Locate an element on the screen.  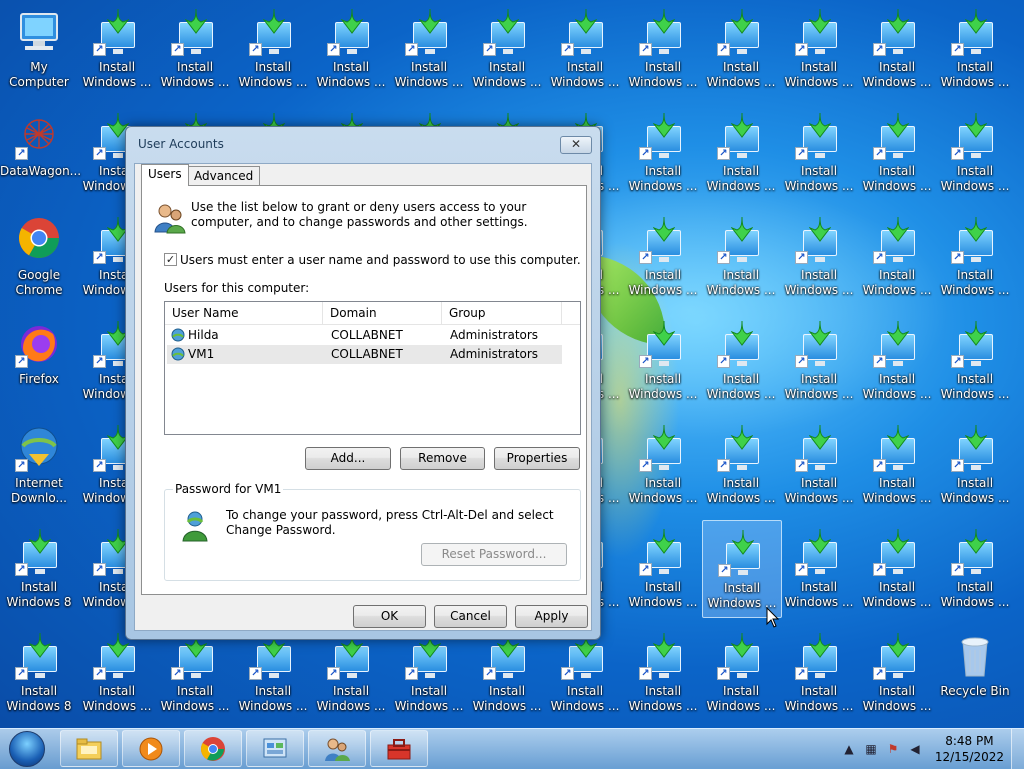
apply-button: Apply is located at coordinates (551, 616).